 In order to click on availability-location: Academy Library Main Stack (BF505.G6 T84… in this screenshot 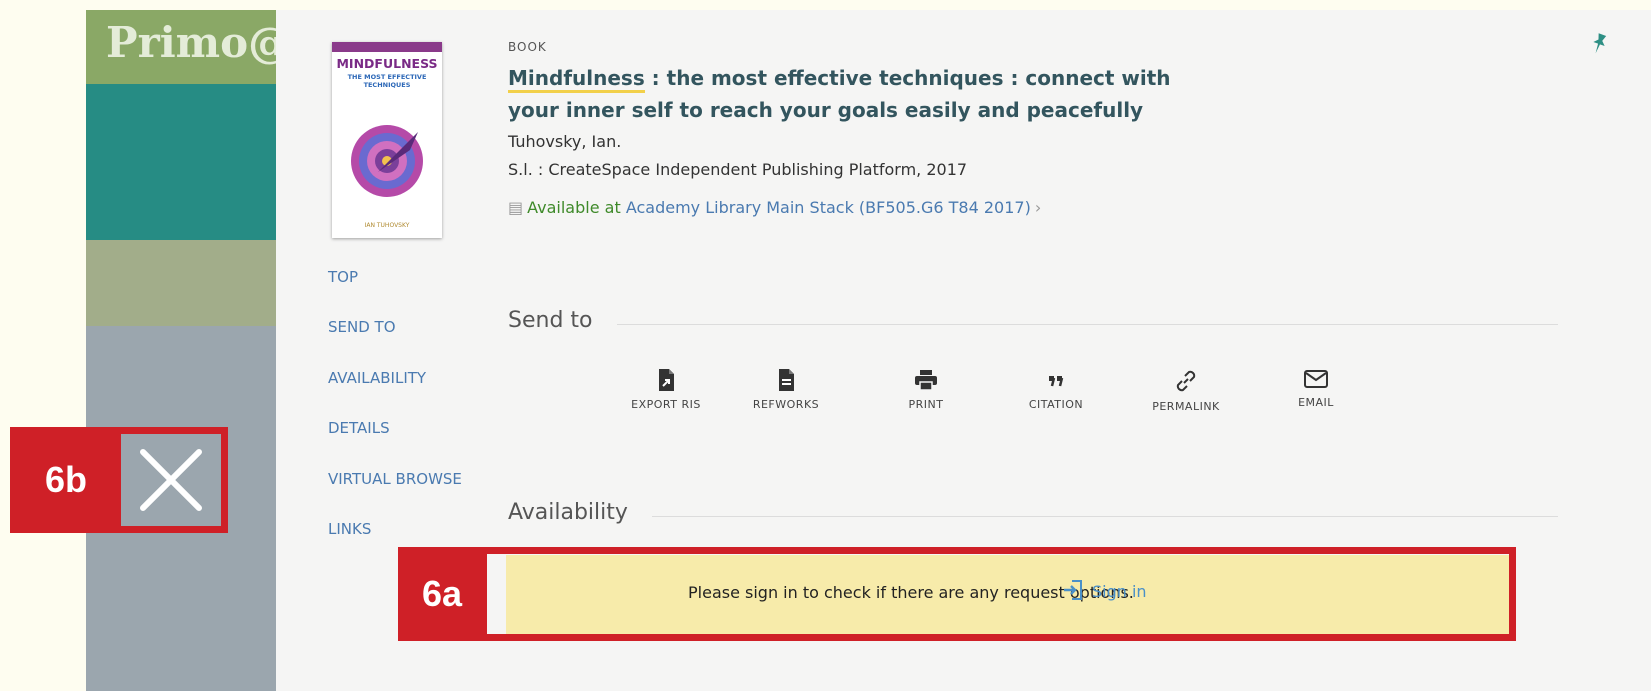, I will do `click(828, 207)`.